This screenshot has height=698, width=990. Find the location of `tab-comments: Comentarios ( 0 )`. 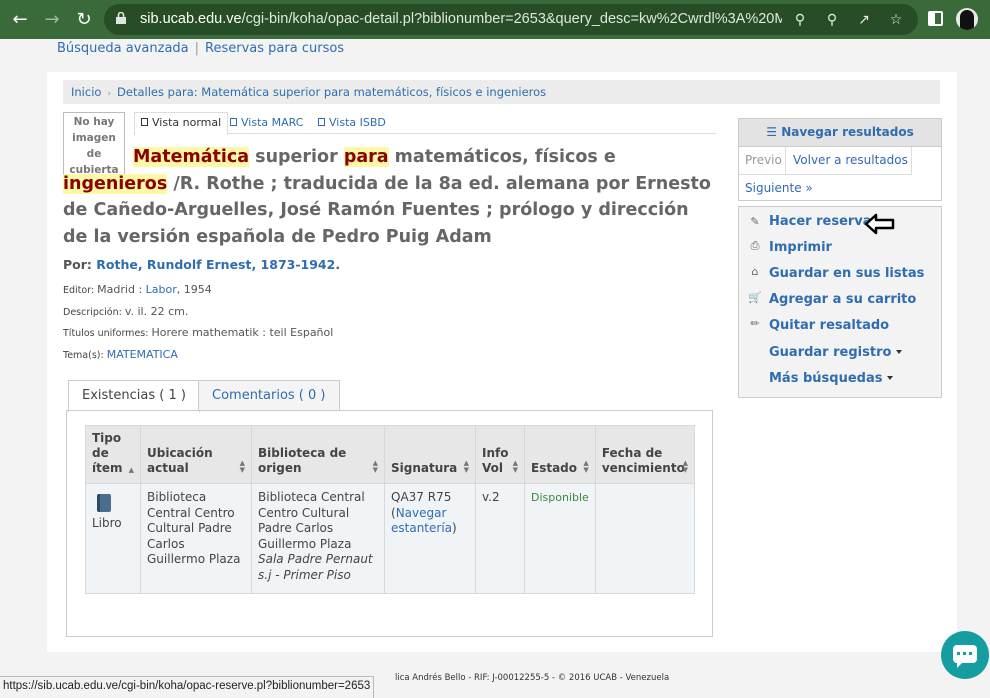

tab-comments: Comentarios ( 0 ) is located at coordinates (269, 395).